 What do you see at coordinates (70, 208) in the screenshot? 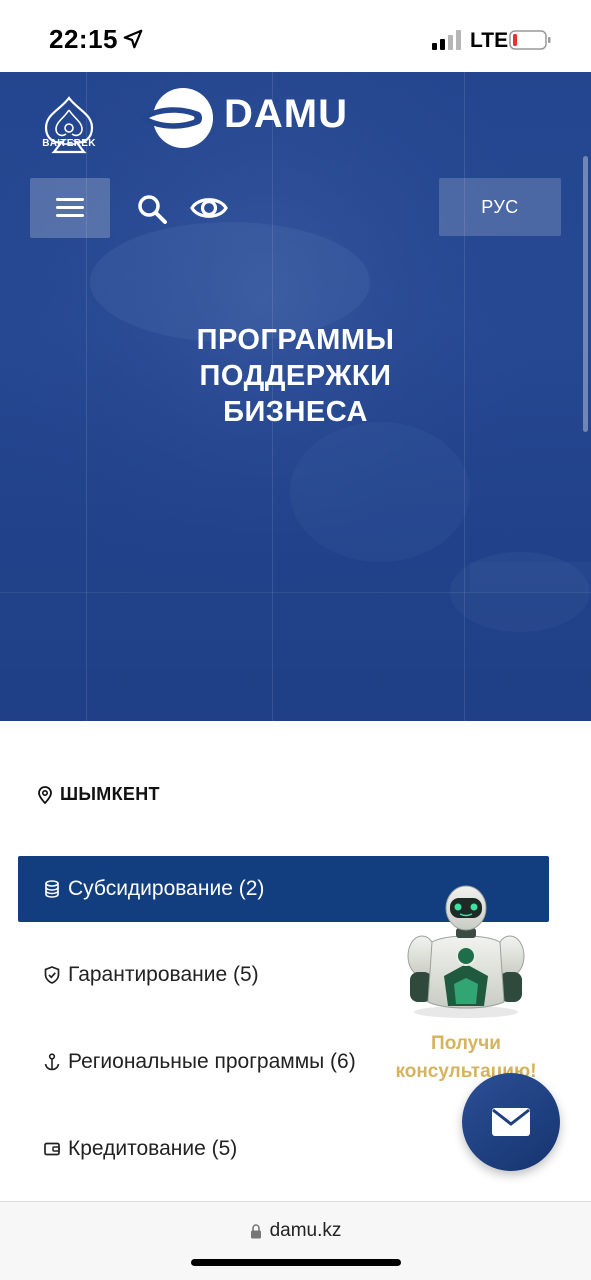
I see `menu-button` at bounding box center [70, 208].